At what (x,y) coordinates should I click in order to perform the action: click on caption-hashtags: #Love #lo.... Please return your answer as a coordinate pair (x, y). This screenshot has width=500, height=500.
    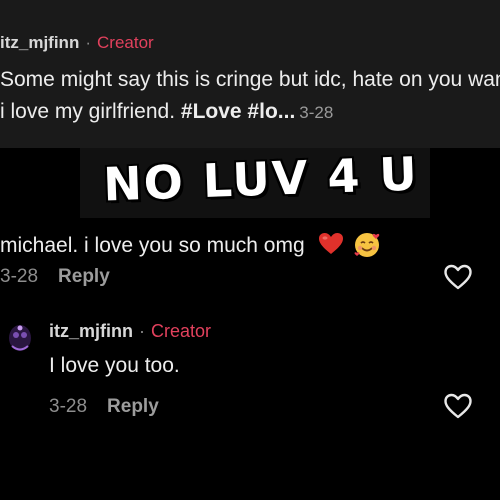
    Looking at the image, I should click on (238, 111).